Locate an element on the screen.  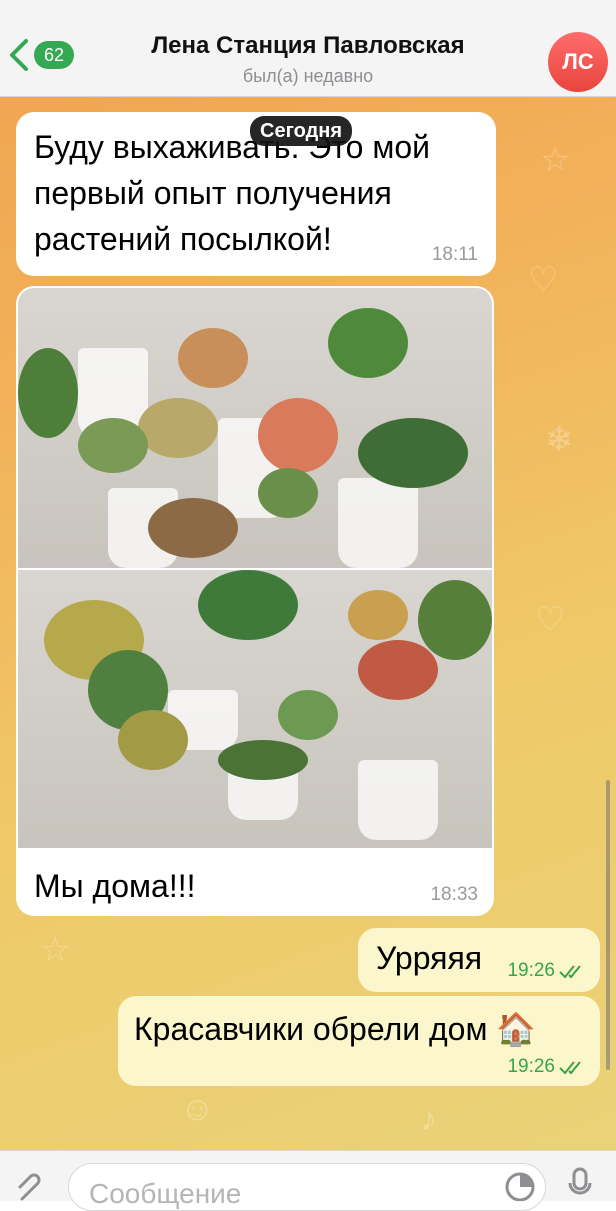
chat-title: Лена Станция Павловская is located at coordinates (308, 46).